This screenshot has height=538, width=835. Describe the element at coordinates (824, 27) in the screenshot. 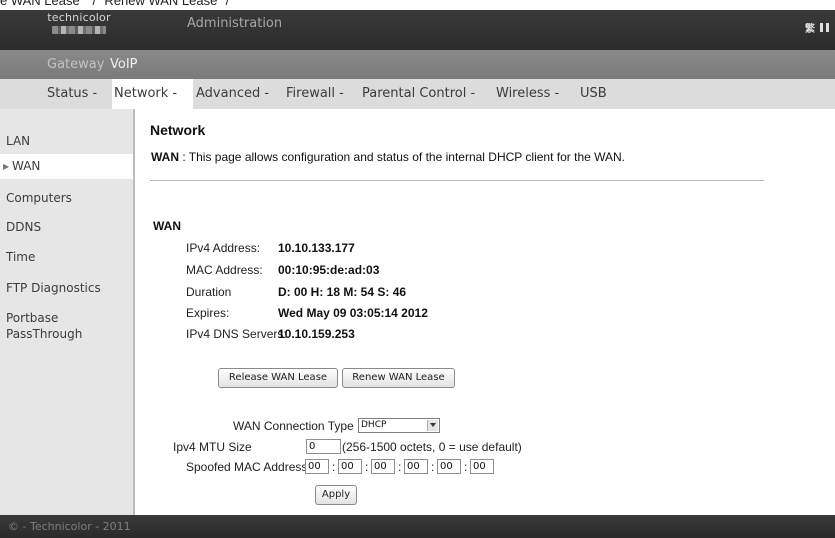

I see `window-icon` at that location.